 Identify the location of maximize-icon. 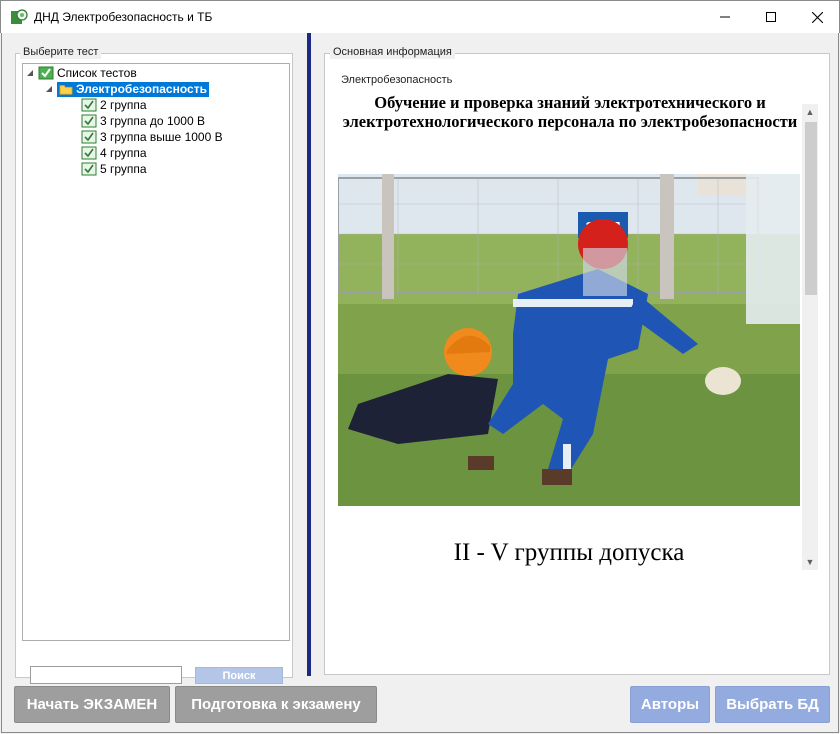
(771, 17).